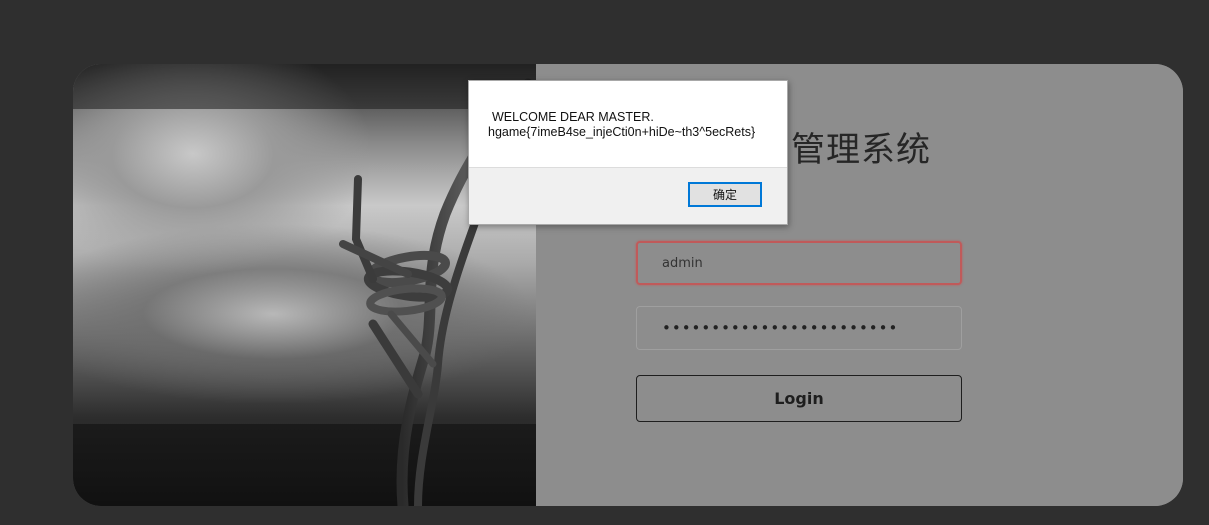  What do you see at coordinates (799, 328) in the screenshot?
I see `password-input` at bounding box center [799, 328].